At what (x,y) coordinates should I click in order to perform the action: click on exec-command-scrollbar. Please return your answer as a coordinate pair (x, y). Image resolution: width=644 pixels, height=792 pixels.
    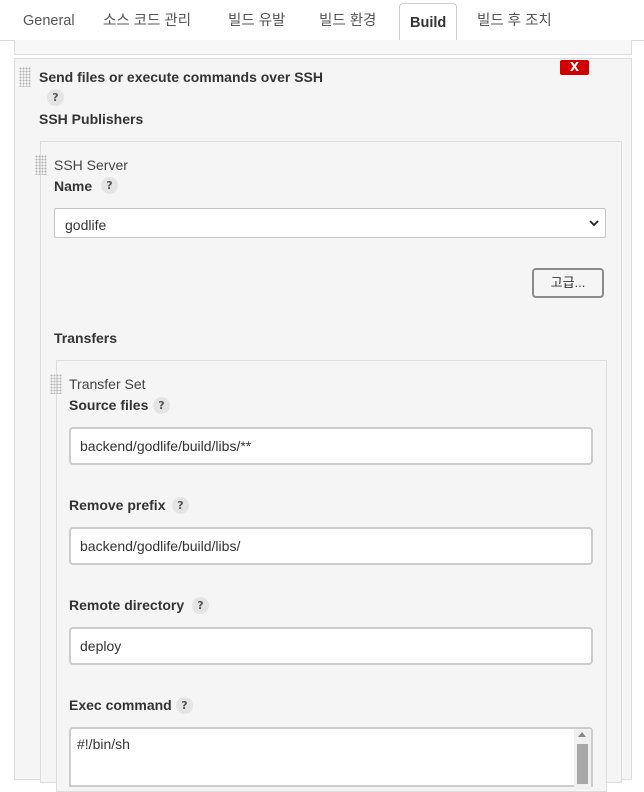
    Looking at the image, I should click on (582, 759).